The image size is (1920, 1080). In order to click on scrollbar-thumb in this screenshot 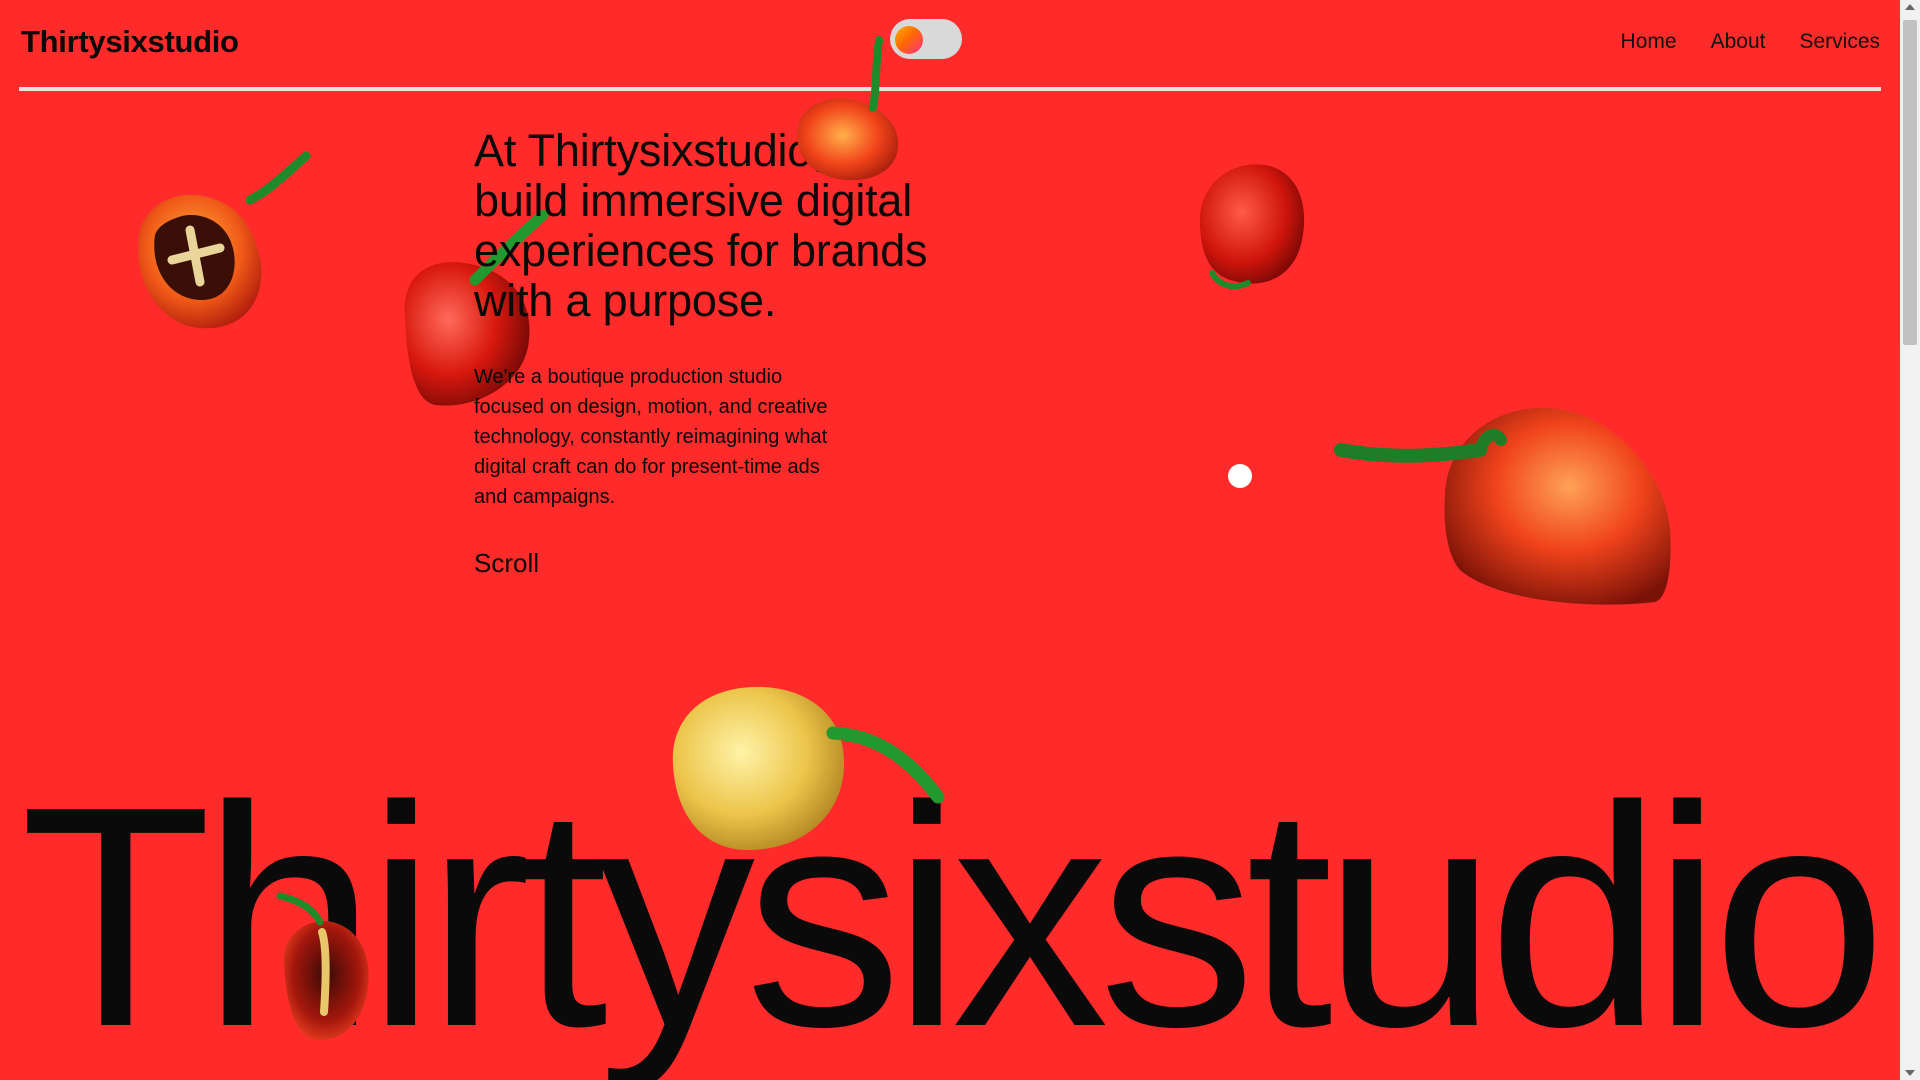, I will do `click(1910, 182)`.